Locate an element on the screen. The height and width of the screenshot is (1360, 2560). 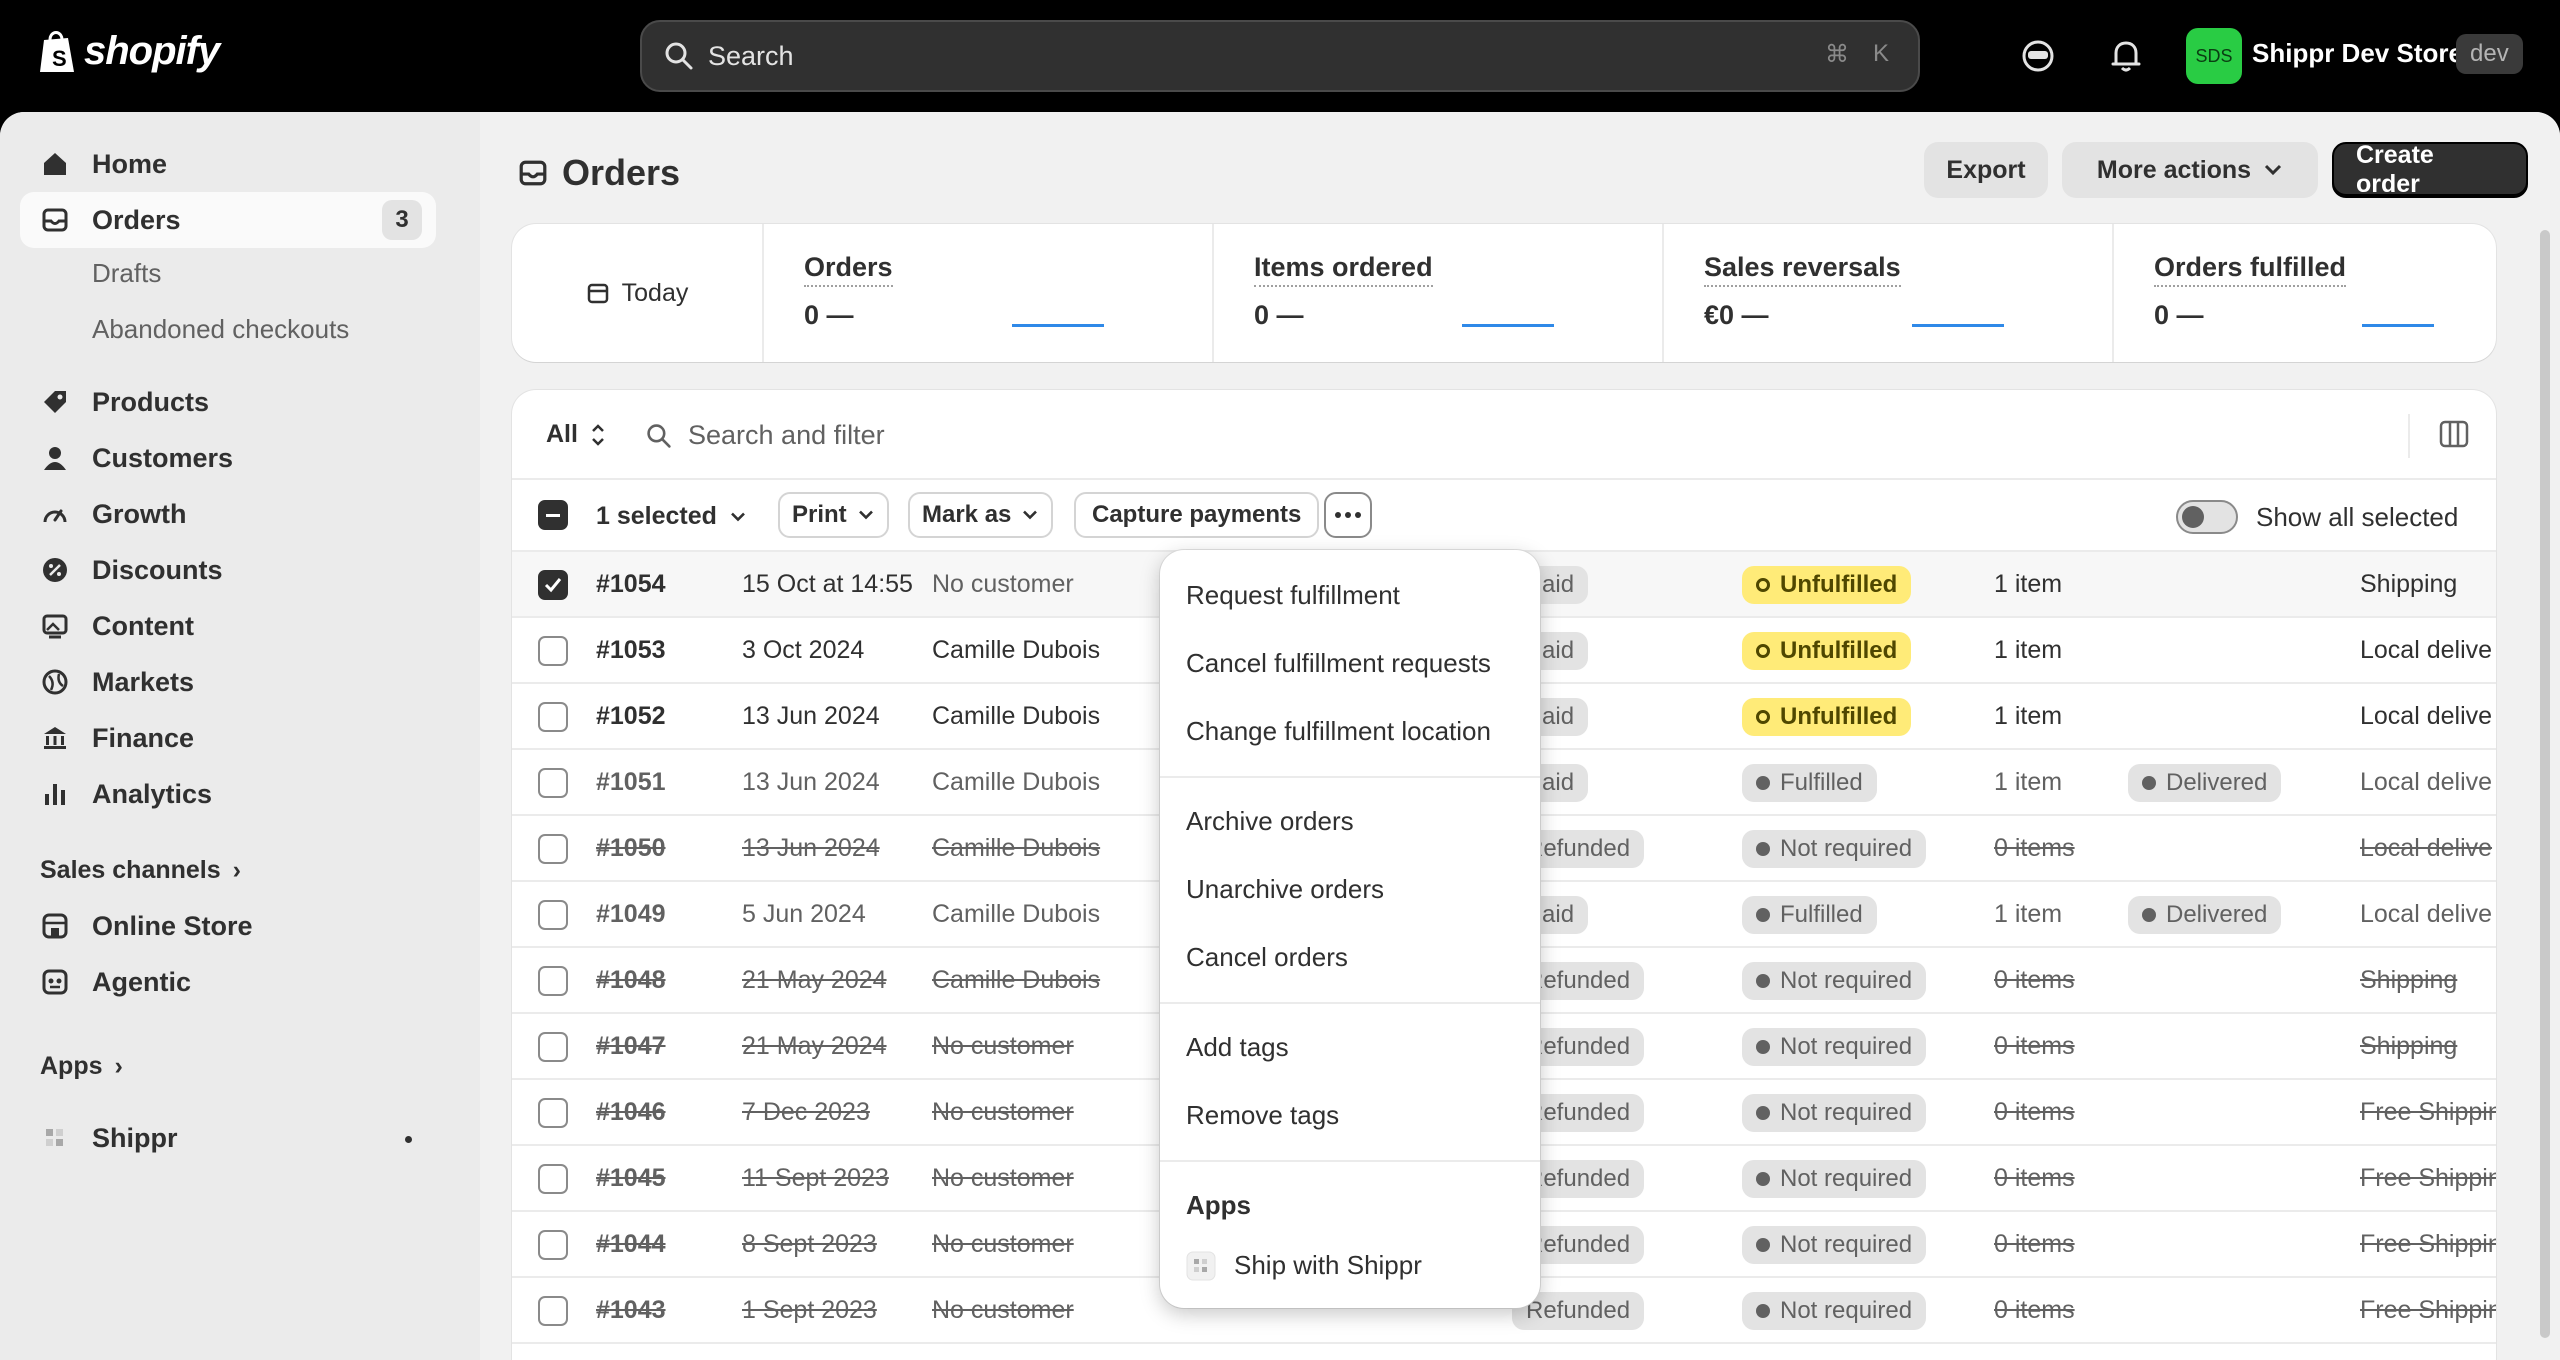
checkmark-icon is located at coordinates (553, 585).